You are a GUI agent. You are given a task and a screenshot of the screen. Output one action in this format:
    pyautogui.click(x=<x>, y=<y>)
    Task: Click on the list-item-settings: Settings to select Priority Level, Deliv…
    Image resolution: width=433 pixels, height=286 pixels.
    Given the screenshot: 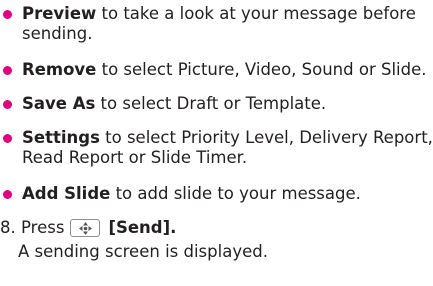 What is the action you would take?
    pyautogui.click(x=216, y=148)
    